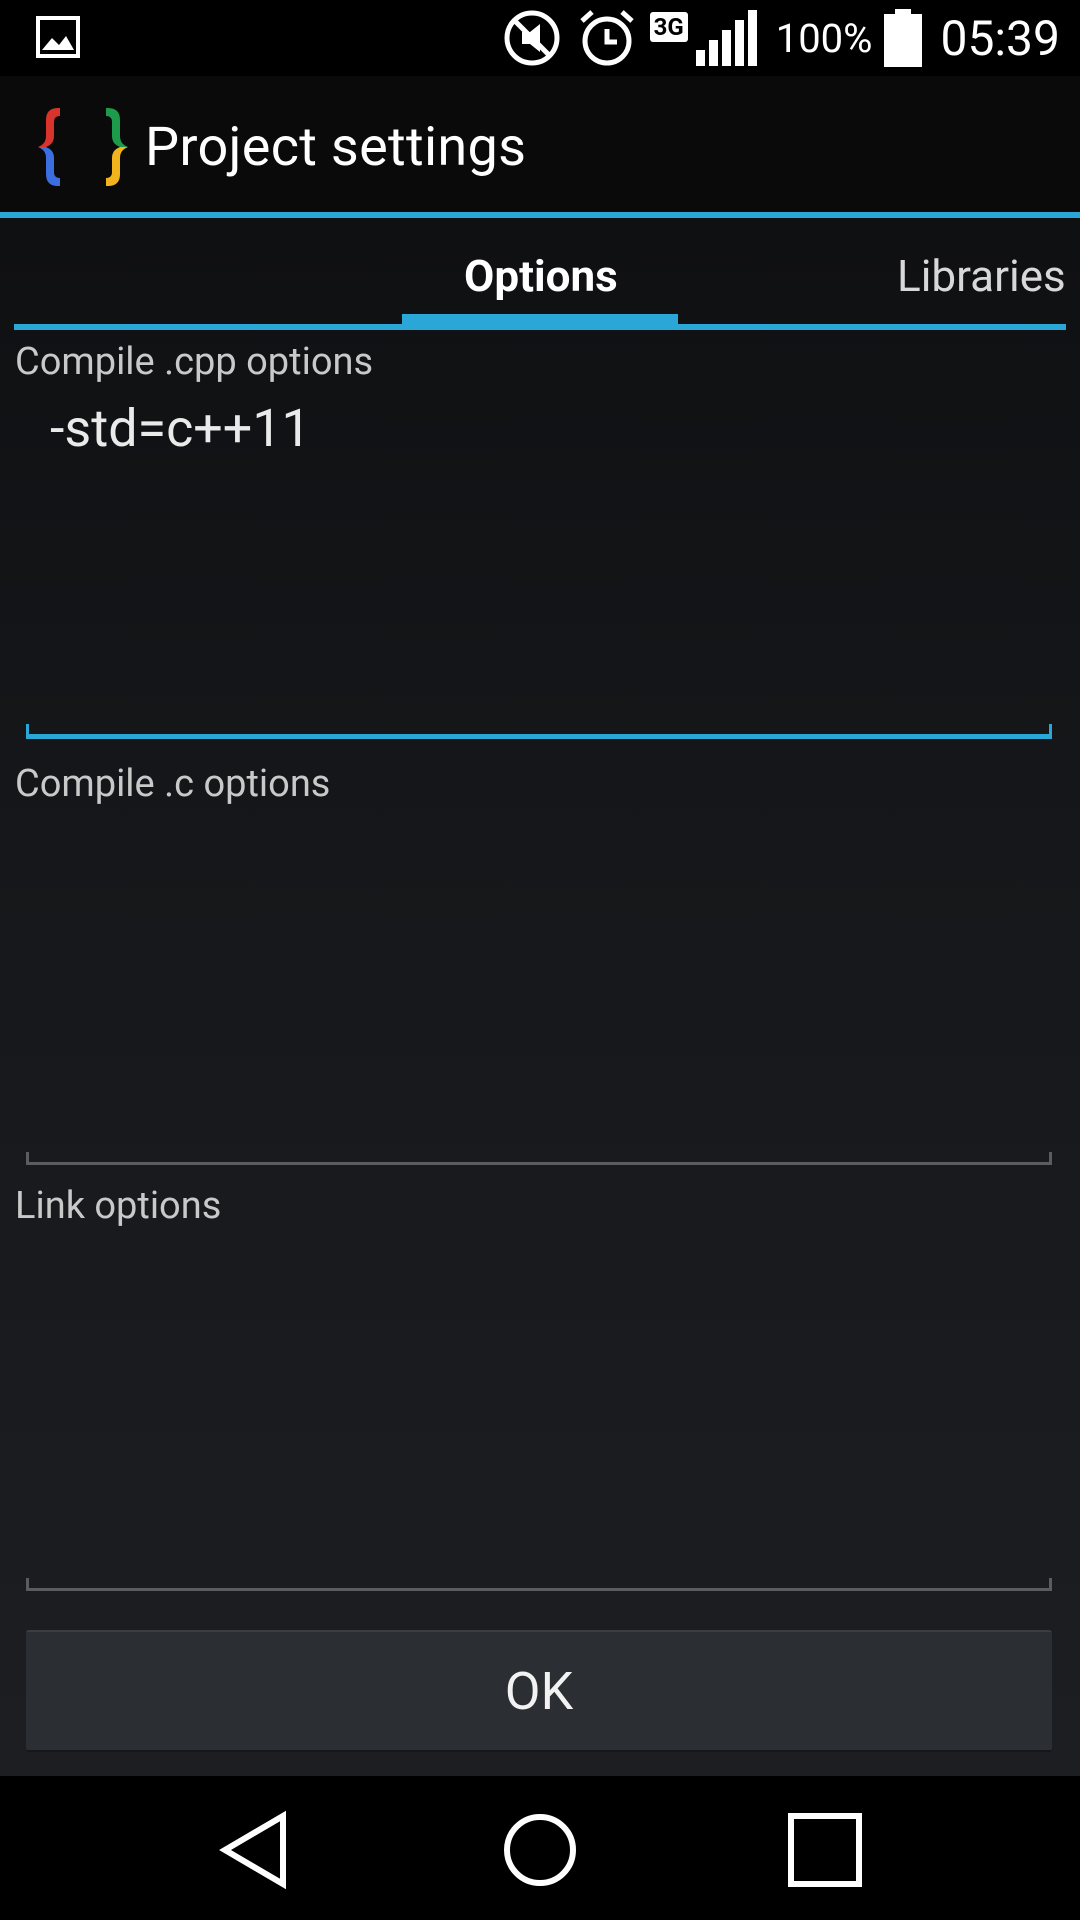 Image resolution: width=1080 pixels, height=1920 pixels. Describe the element at coordinates (824, 38) in the screenshot. I see `battery-percent: 100%` at that location.